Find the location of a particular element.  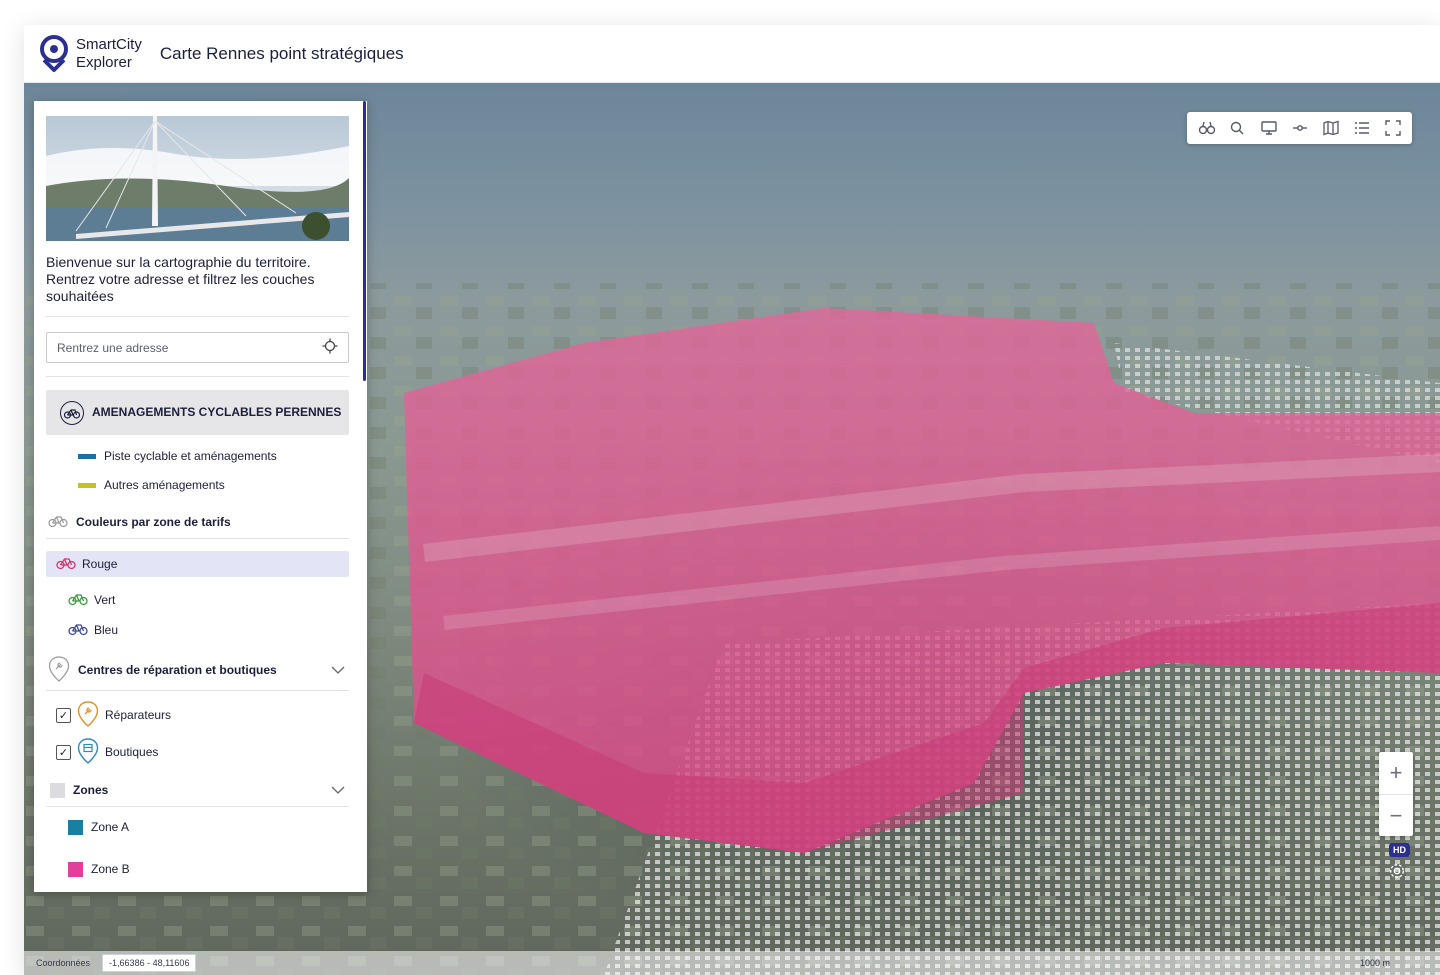

layer-label: Centres de réparation et boutiques is located at coordinates (177, 670).